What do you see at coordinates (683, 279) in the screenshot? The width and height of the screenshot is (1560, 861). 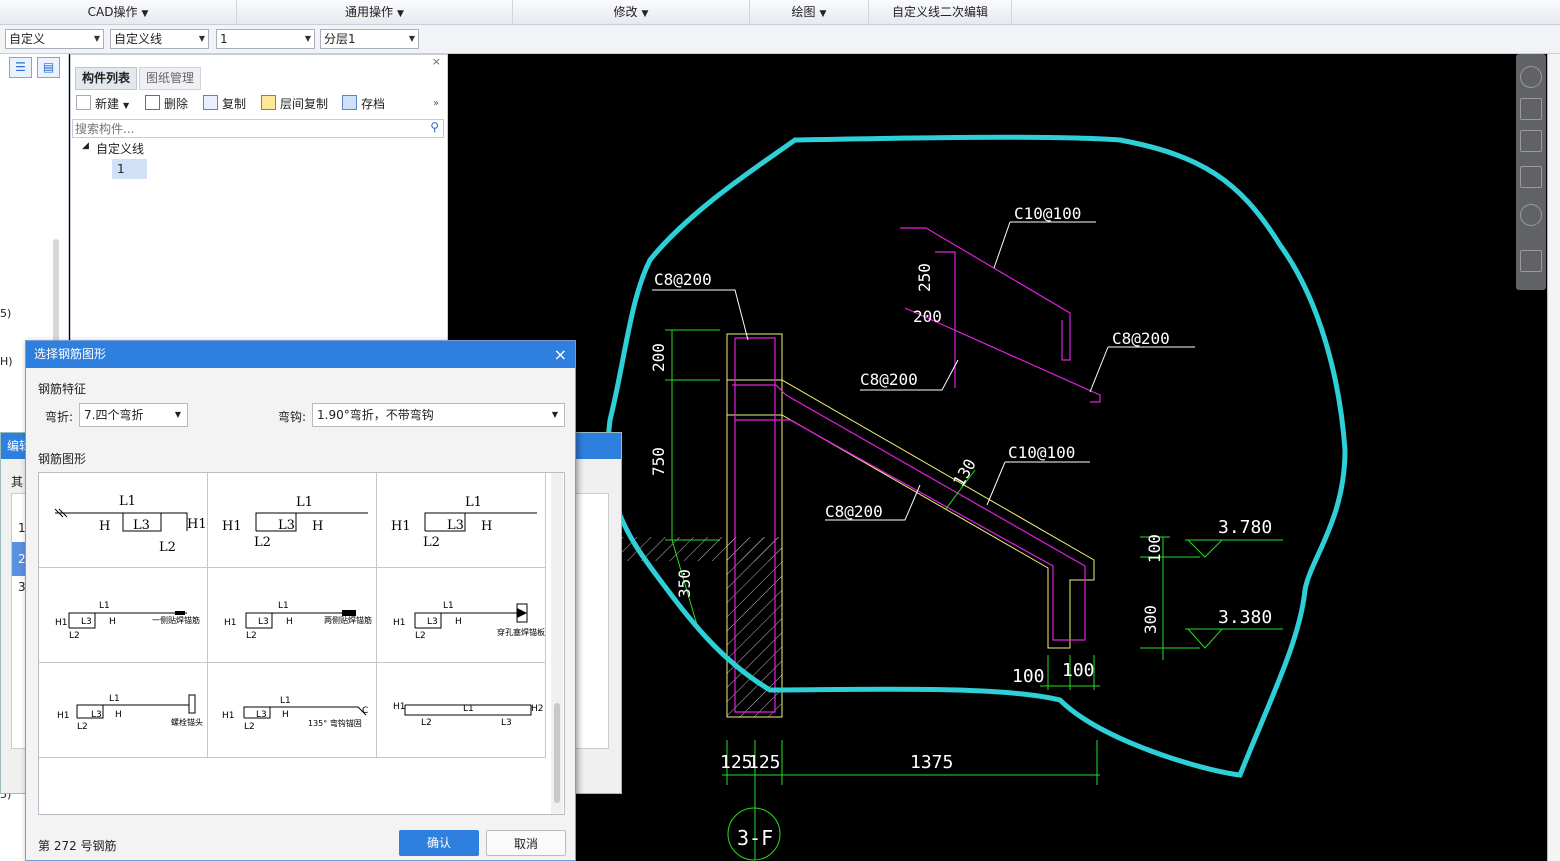 I see `label-c8-left: C8@200` at bounding box center [683, 279].